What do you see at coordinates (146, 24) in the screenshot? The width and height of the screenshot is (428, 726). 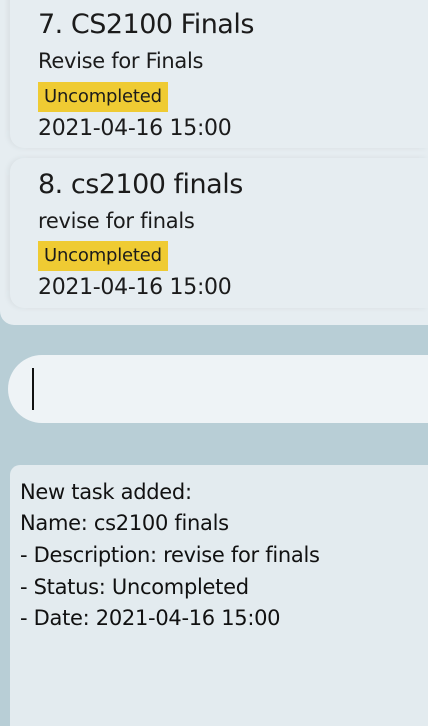 I see `task-title: 7. CS2100 Finals` at bounding box center [146, 24].